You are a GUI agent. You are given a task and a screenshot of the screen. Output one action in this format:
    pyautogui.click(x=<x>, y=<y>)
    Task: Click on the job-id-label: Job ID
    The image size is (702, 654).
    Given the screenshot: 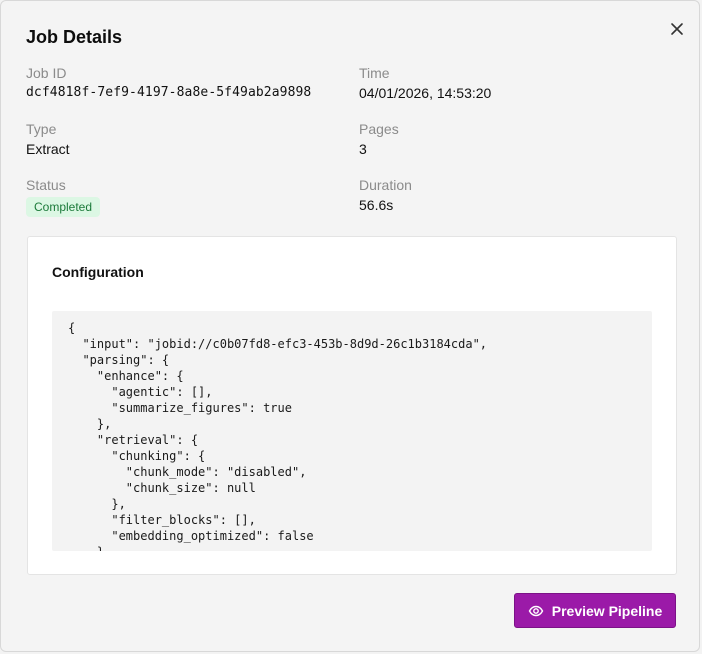 What is the action you would take?
    pyautogui.click(x=46, y=73)
    